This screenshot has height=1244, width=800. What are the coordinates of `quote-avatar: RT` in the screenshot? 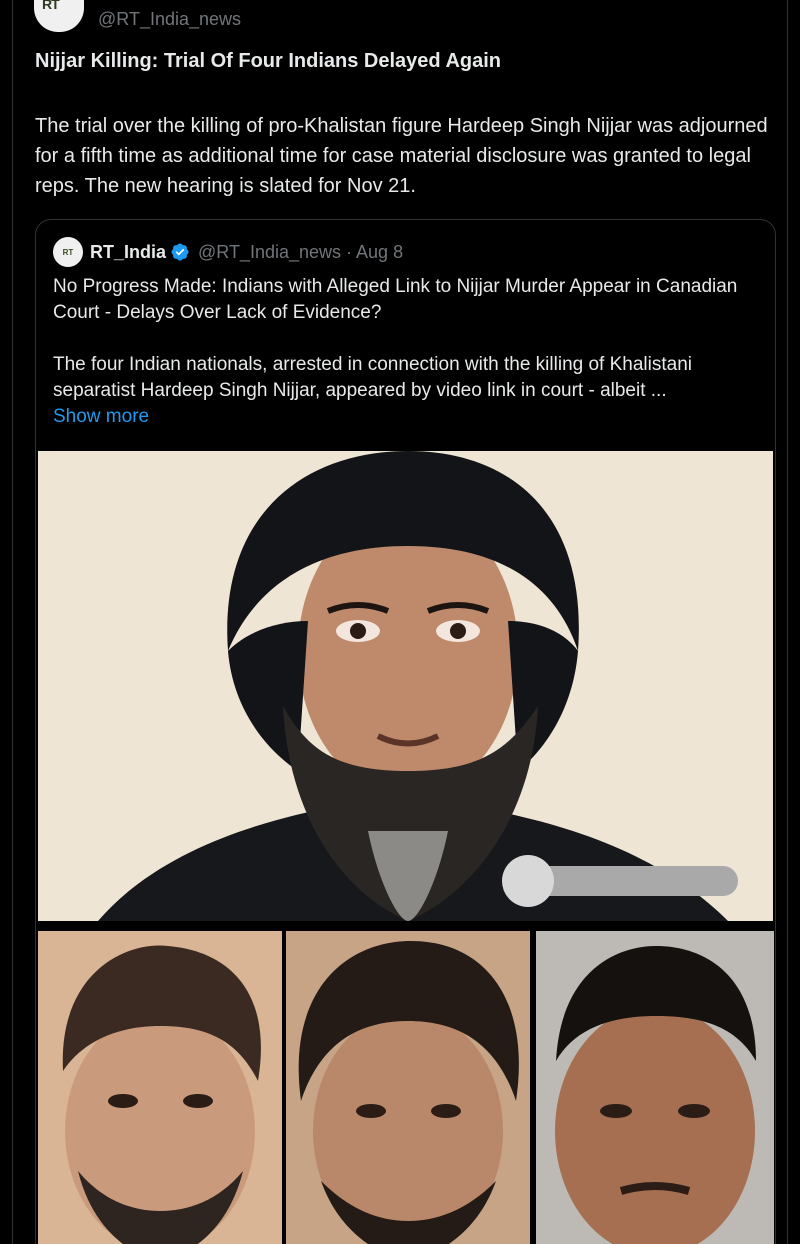 It's located at (68, 252).